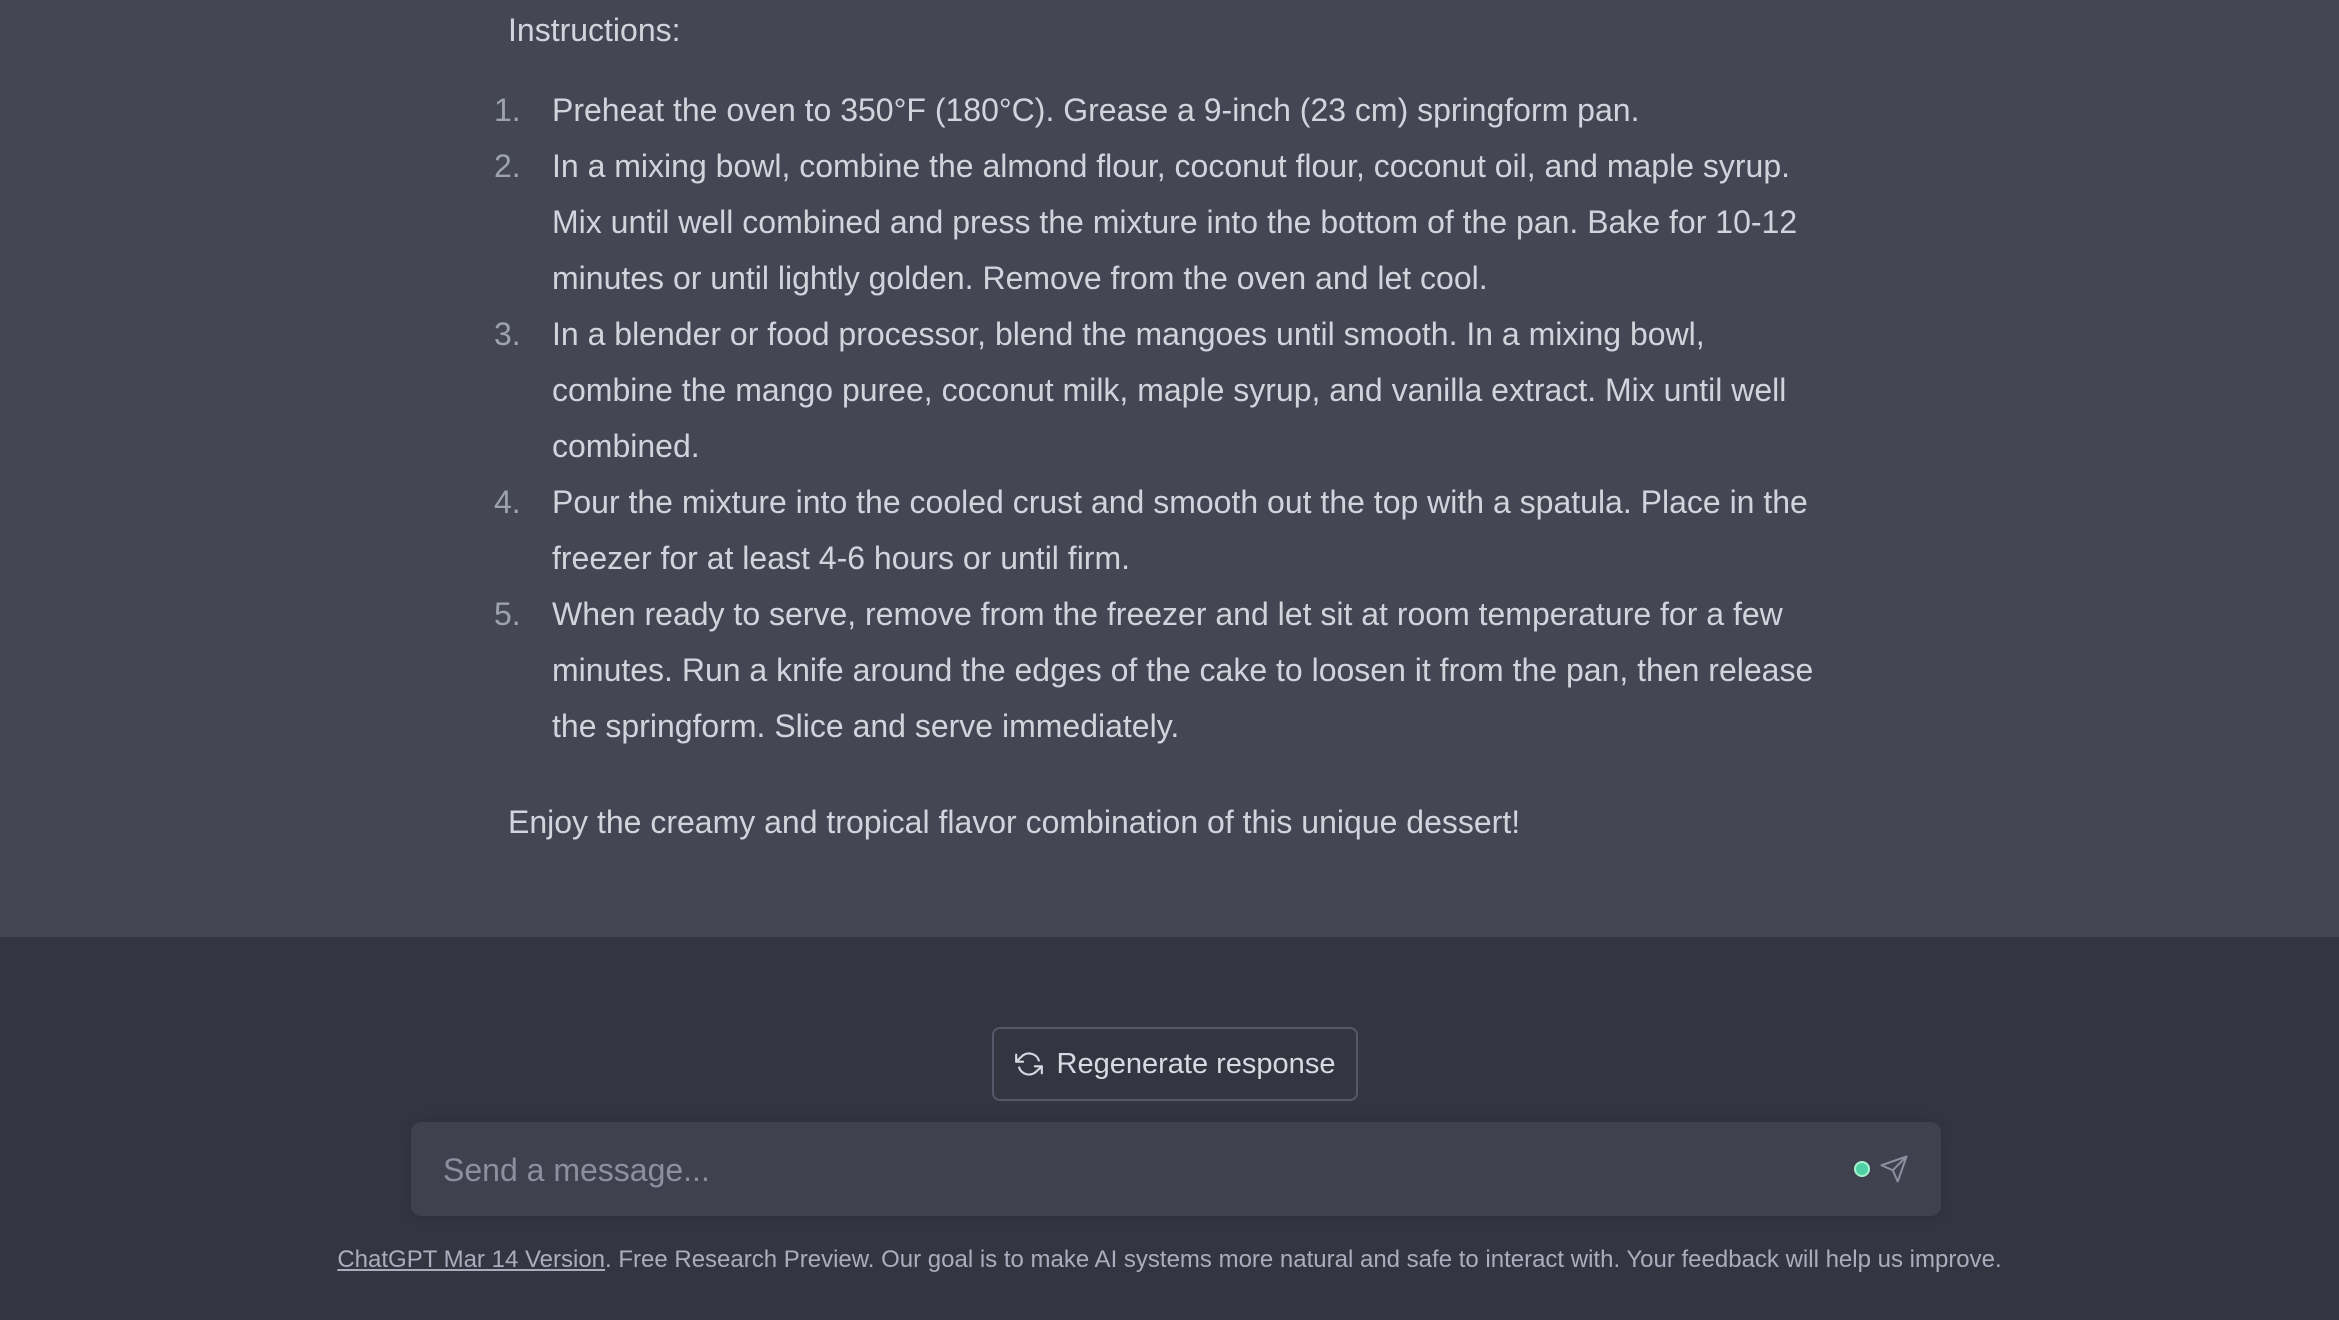 Image resolution: width=2339 pixels, height=1320 pixels. Describe the element at coordinates (507, 502) in the screenshot. I see `step-number: 4.` at that location.